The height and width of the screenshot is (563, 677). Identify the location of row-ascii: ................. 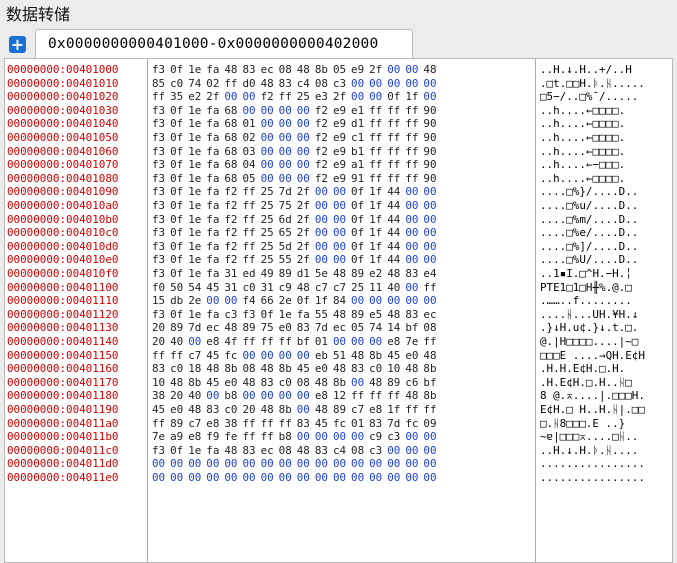
(605, 478).